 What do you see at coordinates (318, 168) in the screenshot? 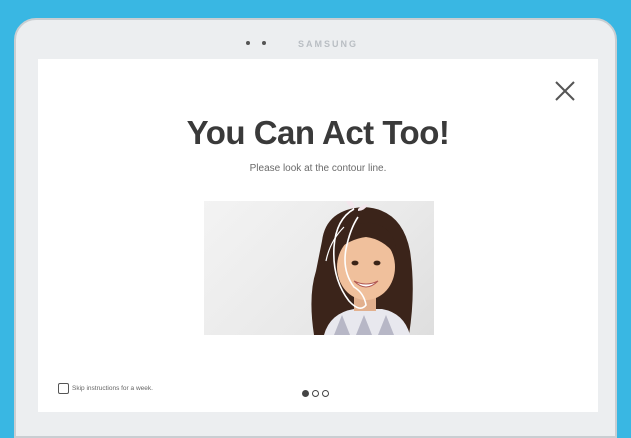
I see `instruction-text: Please look at the contour line.` at bounding box center [318, 168].